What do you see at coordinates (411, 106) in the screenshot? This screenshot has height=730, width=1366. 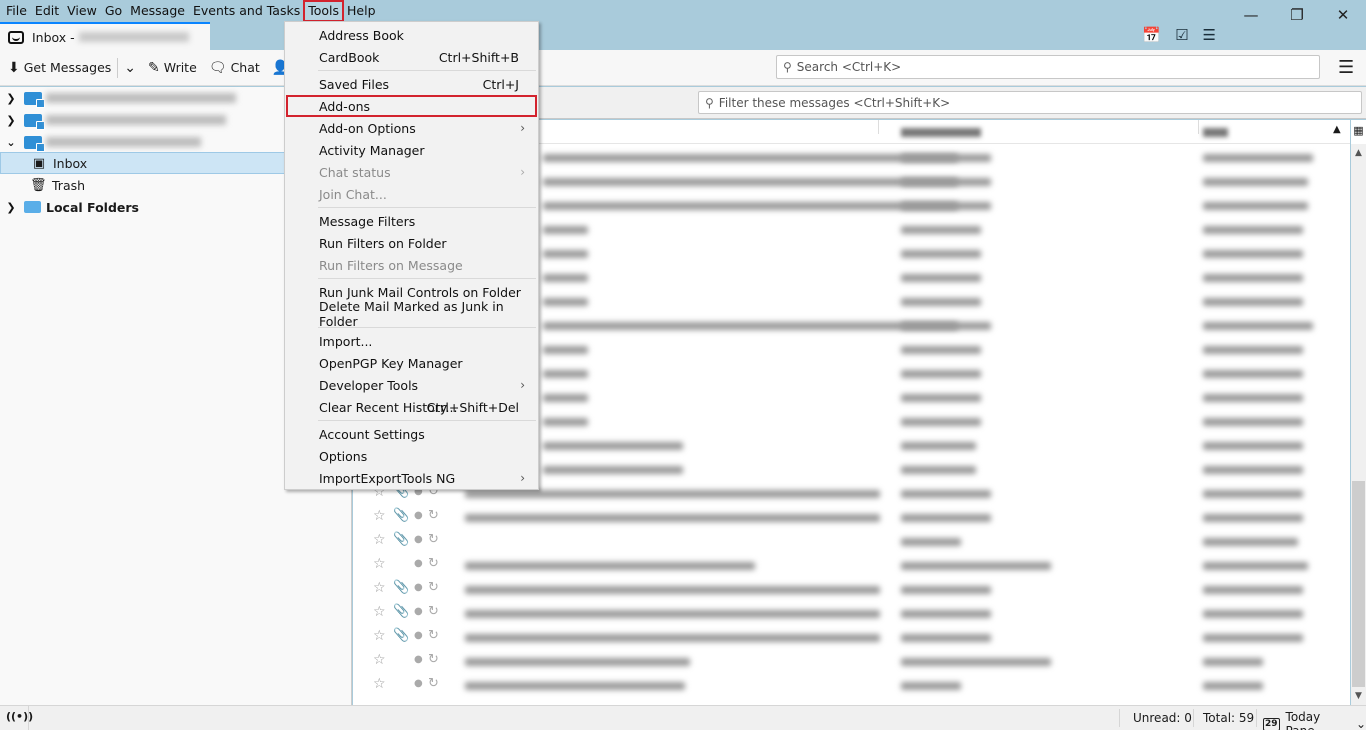 I see `menu-item-add-ons: Add-ons` at bounding box center [411, 106].